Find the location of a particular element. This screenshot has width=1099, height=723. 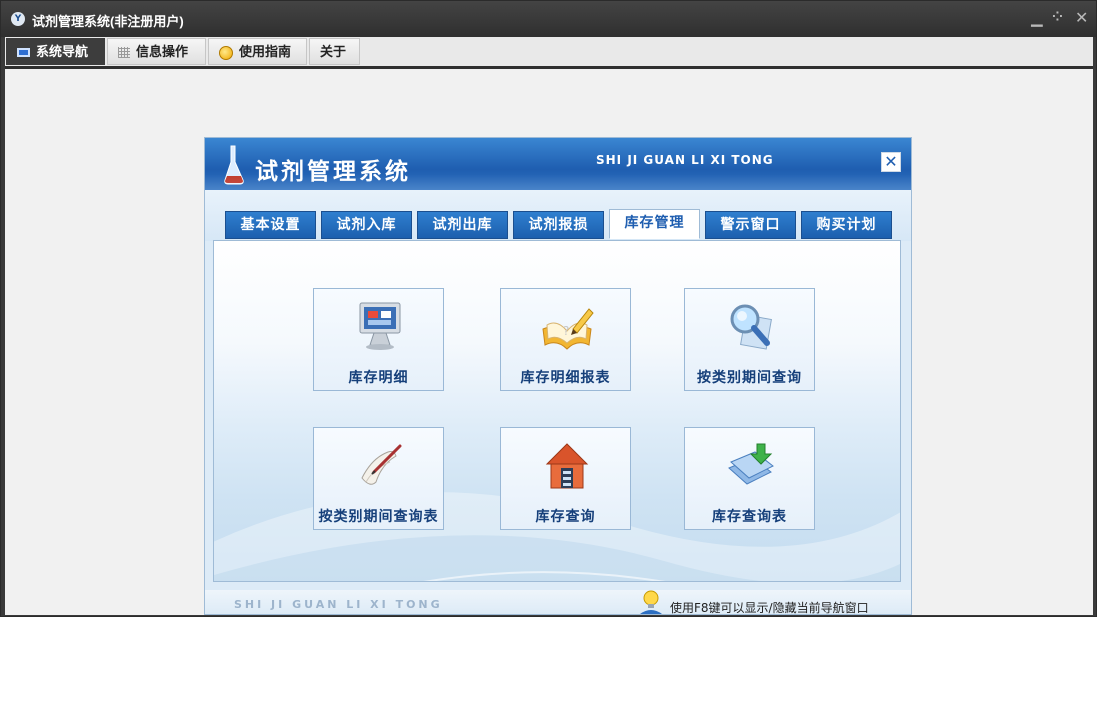

scroll-pen-icon is located at coordinates (381, 464).